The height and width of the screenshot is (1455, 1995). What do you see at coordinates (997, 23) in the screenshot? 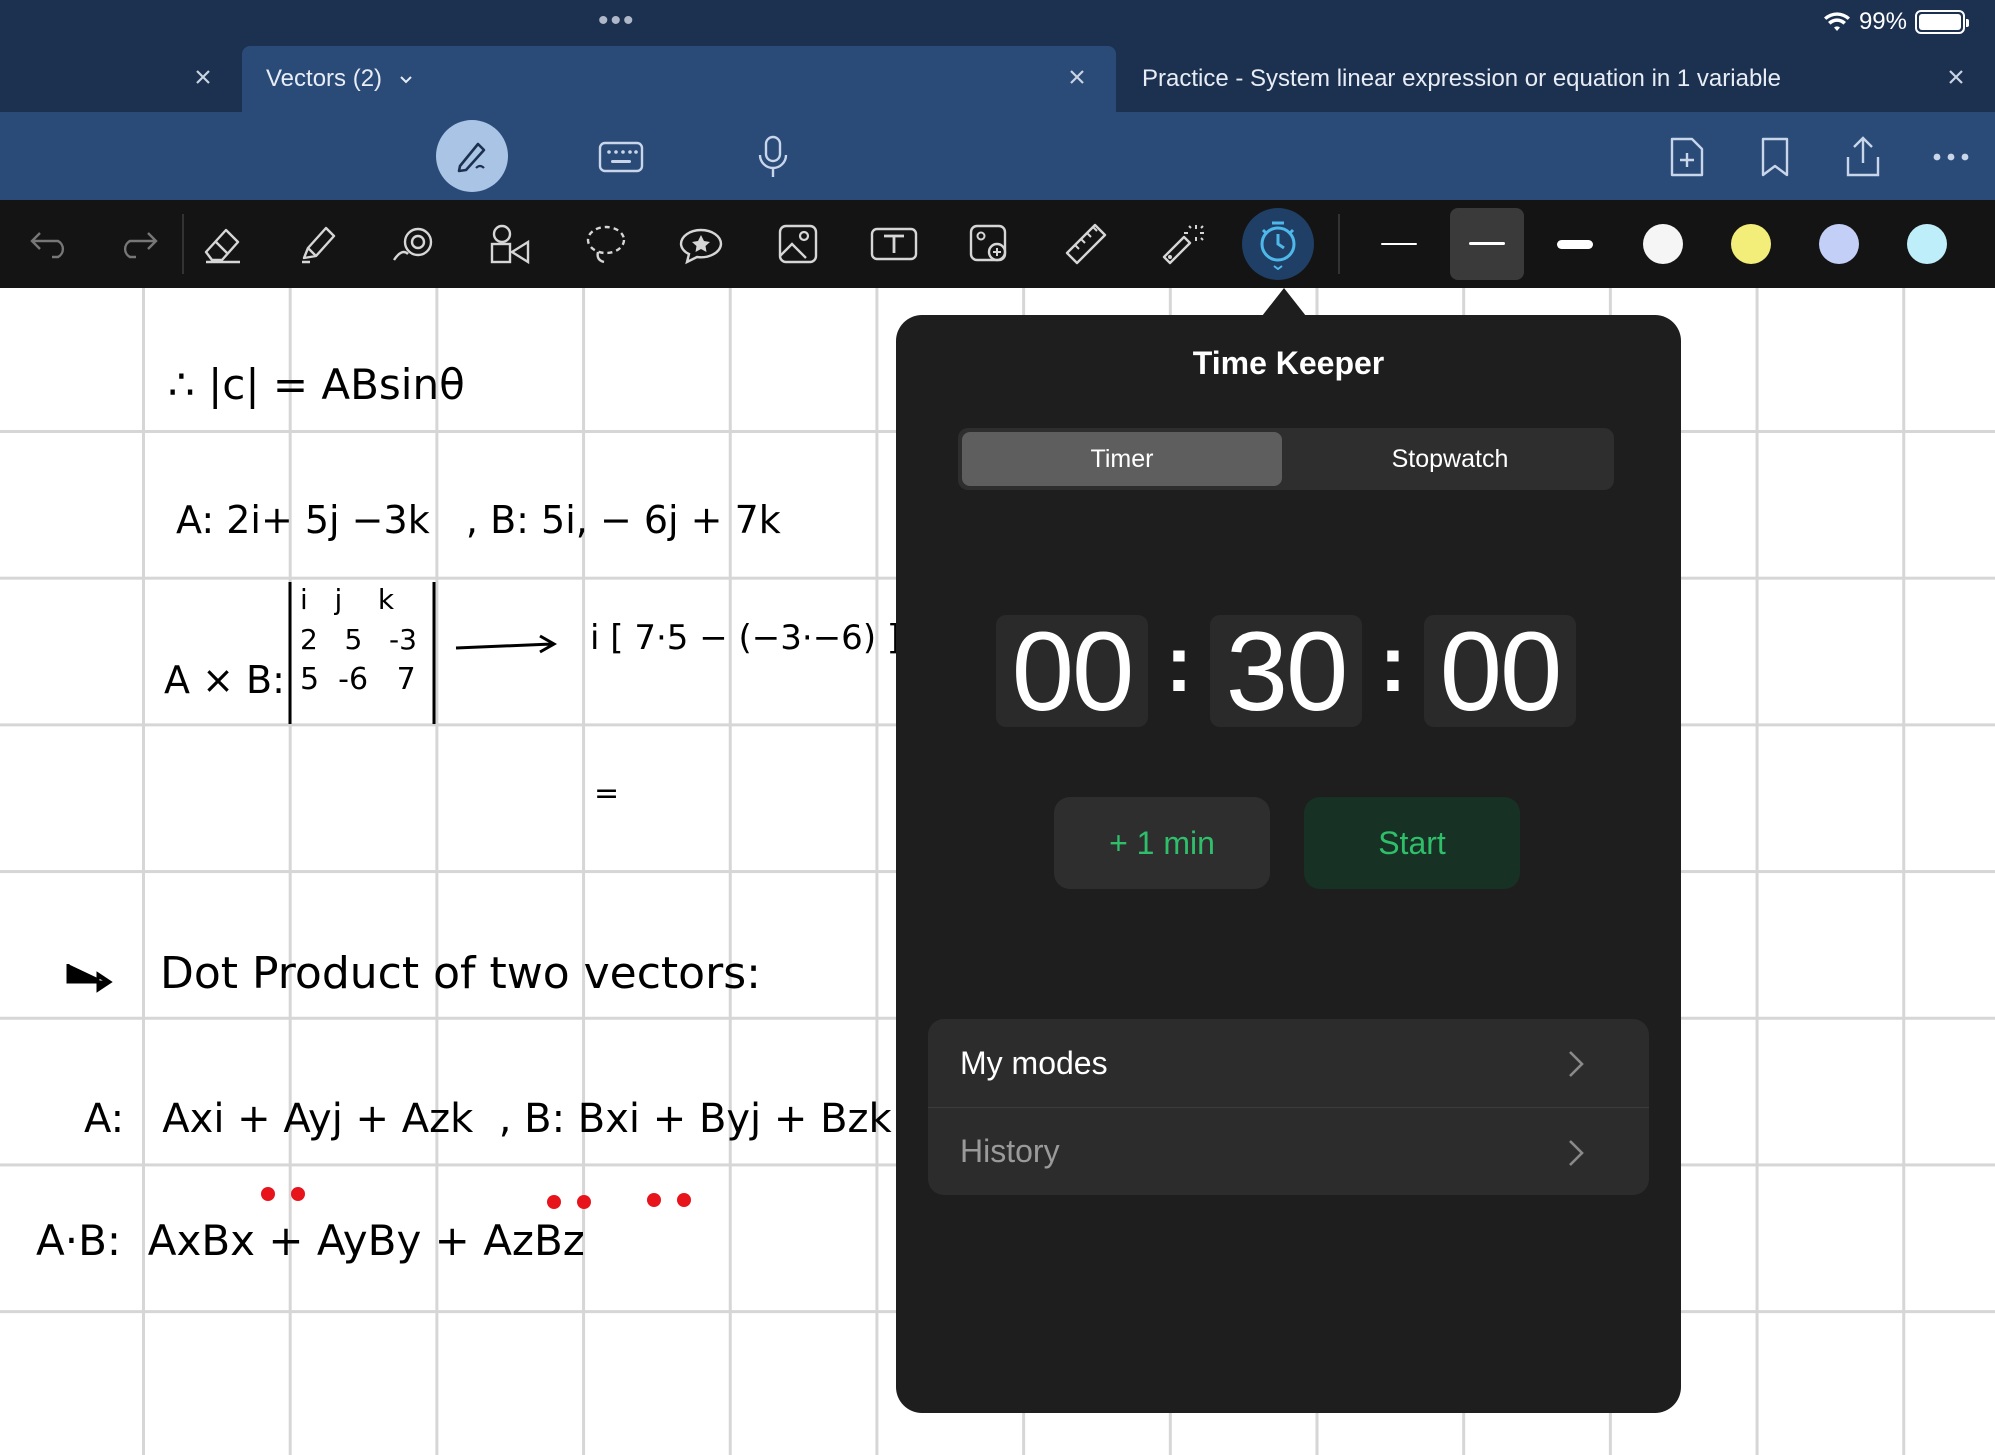
I see `status-bar: ••• 99%` at bounding box center [997, 23].